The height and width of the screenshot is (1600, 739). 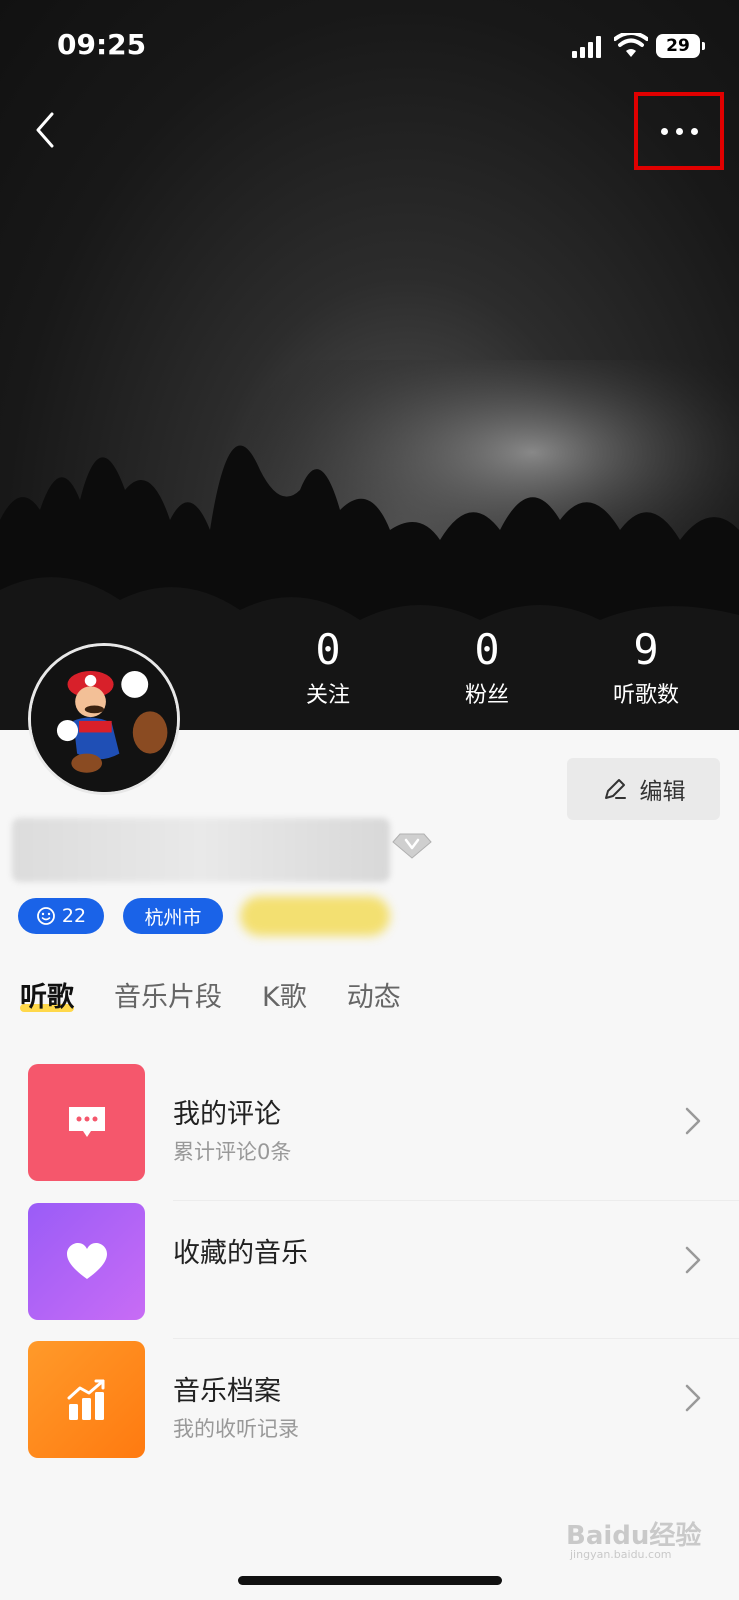 What do you see at coordinates (201, 850) in the screenshot?
I see `username-redacted` at bounding box center [201, 850].